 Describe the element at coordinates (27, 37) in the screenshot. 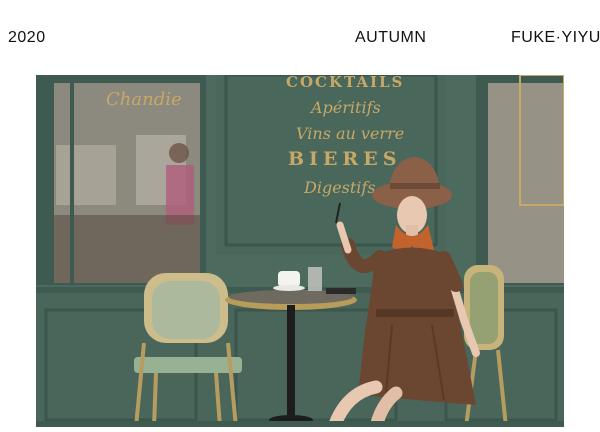

I see `year-label: 2020` at that location.